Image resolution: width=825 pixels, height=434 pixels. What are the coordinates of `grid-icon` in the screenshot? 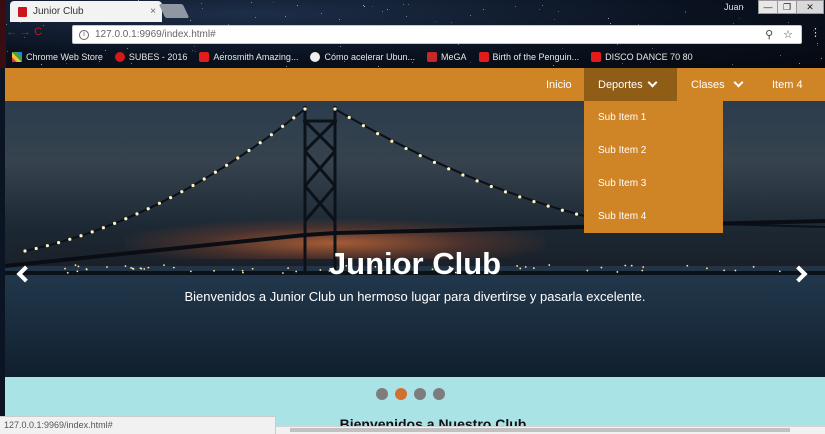 It's located at (17, 57).